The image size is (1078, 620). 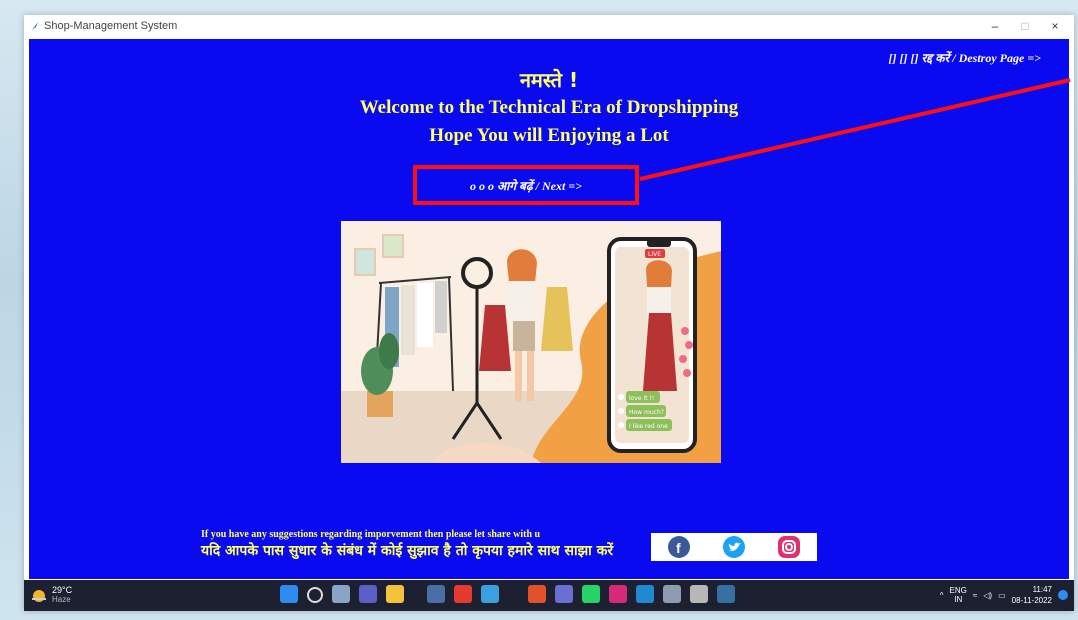 What do you see at coordinates (672, 594) in the screenshot?
I see `tool-icon` at bounding box center [672, 594].